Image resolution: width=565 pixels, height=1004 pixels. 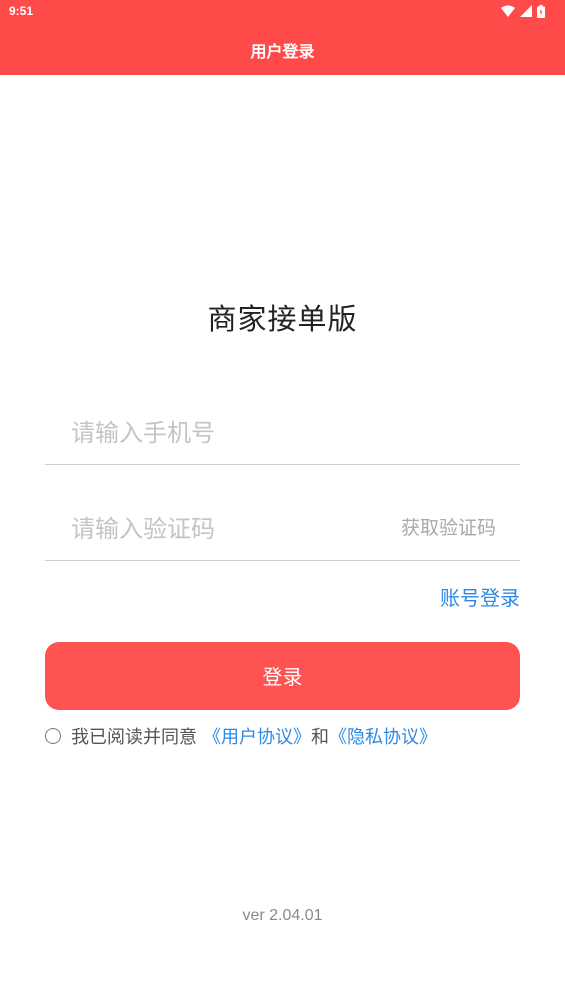 I want to click on agreement-row: 我已阅读并同意 《用户协议》 和 《隐私协议》, so click(x=241, y=736).